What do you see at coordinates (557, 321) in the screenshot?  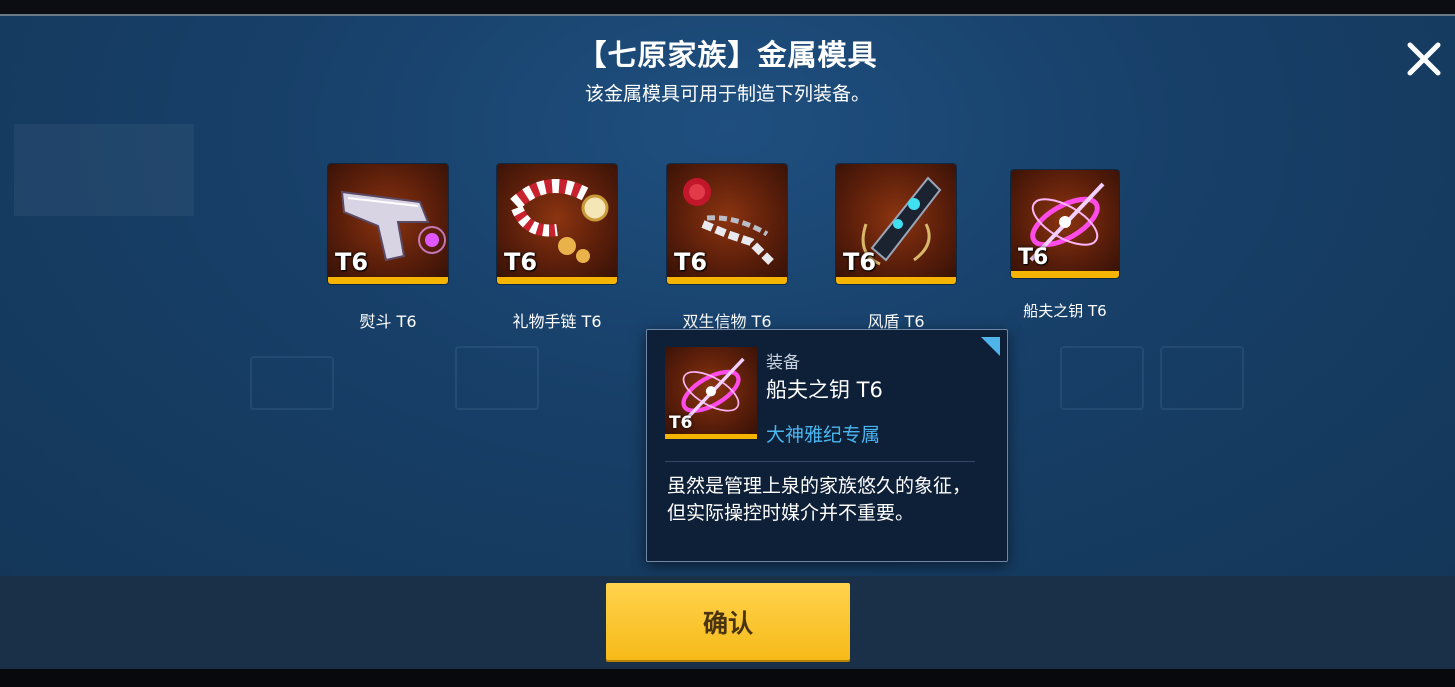 I see `item-name: 礼物手链 T6` at bounding box center [557, 321].